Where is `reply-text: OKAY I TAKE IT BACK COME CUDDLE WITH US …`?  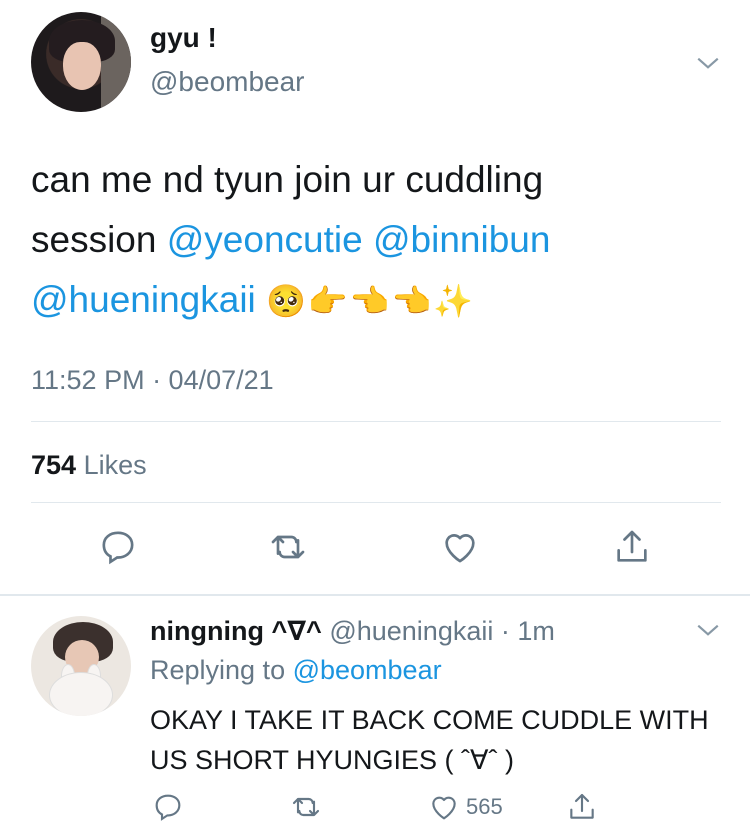 reply-text: OKAY I TAKE IT BACK COME CUDDLE WITH US … is located at coordinates (429, 740).